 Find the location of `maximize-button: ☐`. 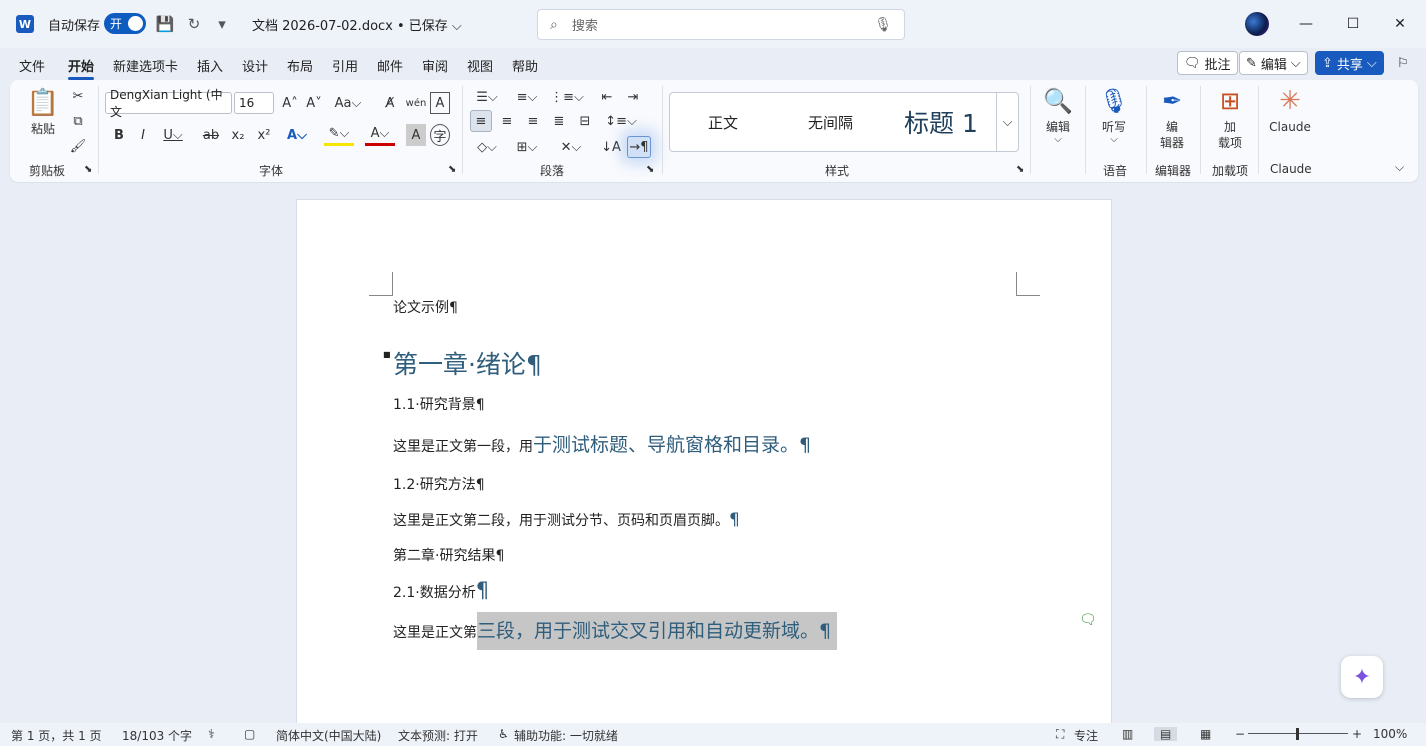

maximize-button: ☐ is located at coordinates (1353, 24).